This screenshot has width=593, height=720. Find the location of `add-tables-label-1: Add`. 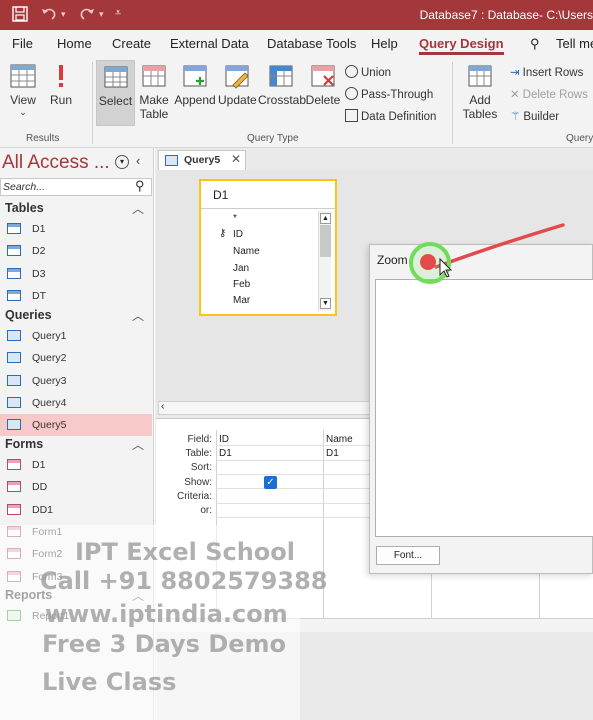

add-tables-label-1: Add is located at coordinates (480, 100).